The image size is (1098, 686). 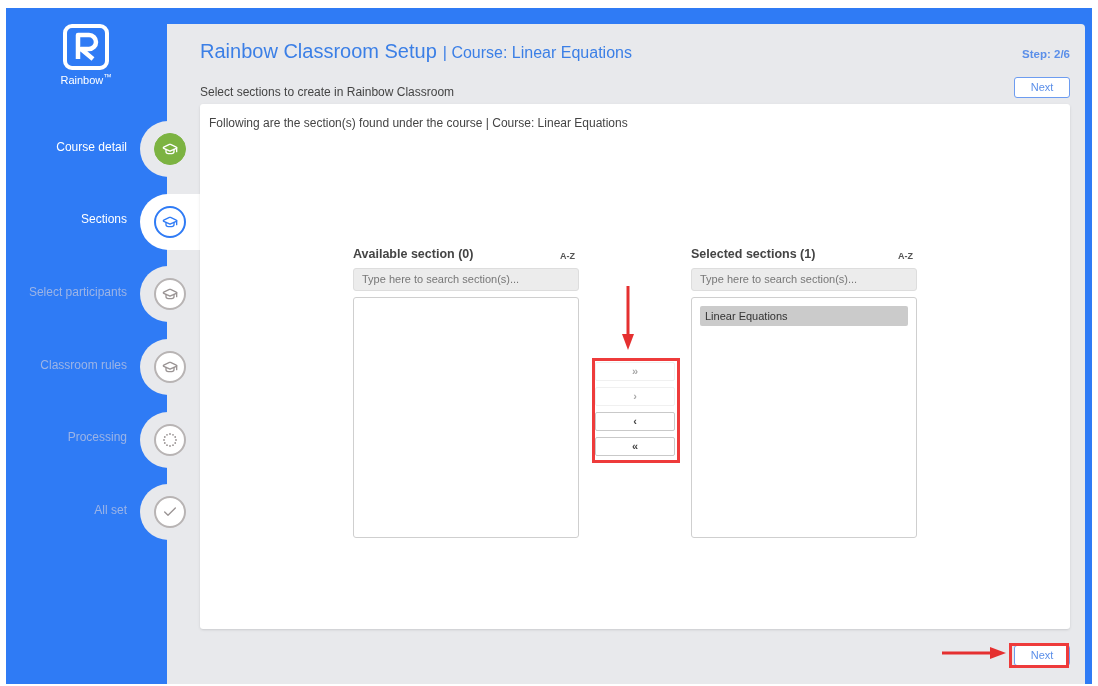 What do you see at coordinates (327, 92) in the screenshot?
I see `instruction-text: Select sections to create in Rainbow Classroom` at bounding box center [327, 92].